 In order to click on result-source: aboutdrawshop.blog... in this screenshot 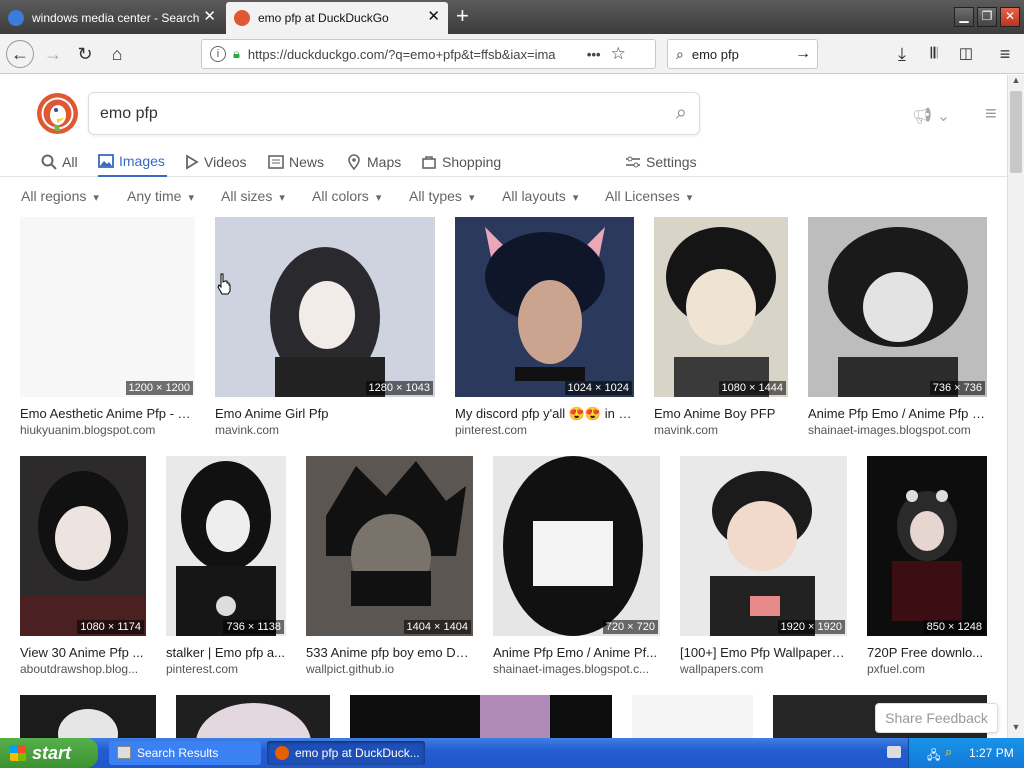, I will do `click(85, 669)`.